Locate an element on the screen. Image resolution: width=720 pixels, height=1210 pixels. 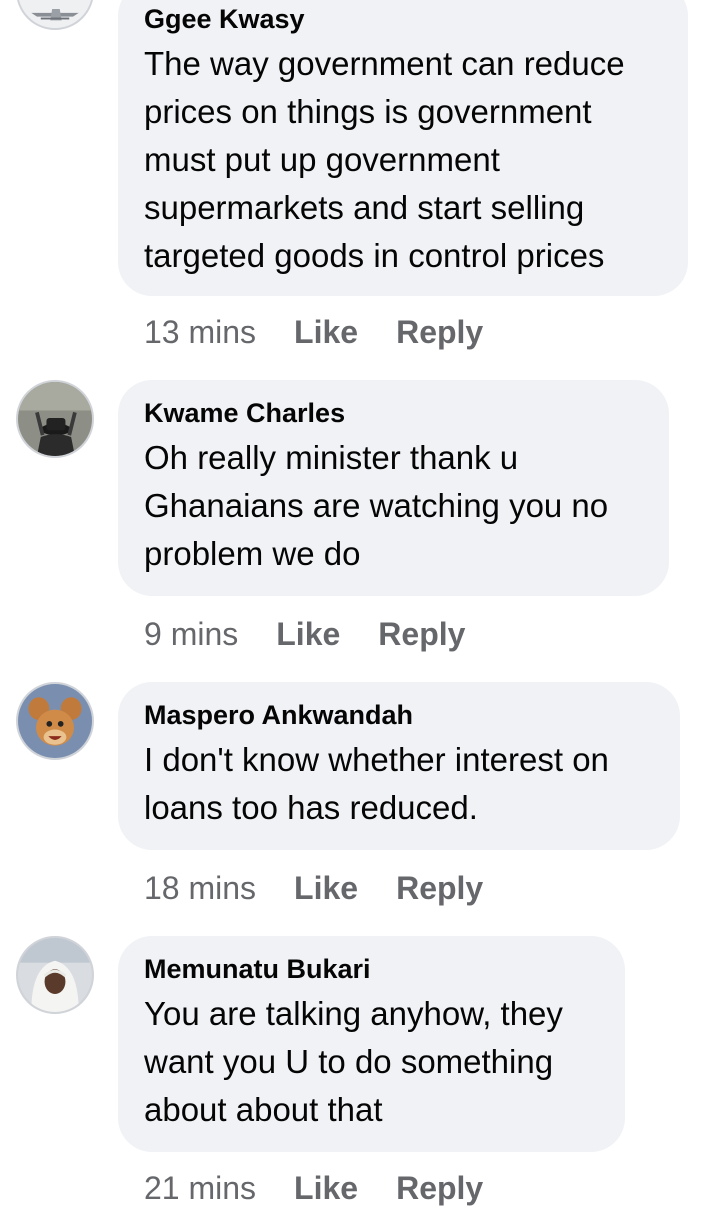
comment-timestamp: 21 mins is located at coordinates (200, 1188).